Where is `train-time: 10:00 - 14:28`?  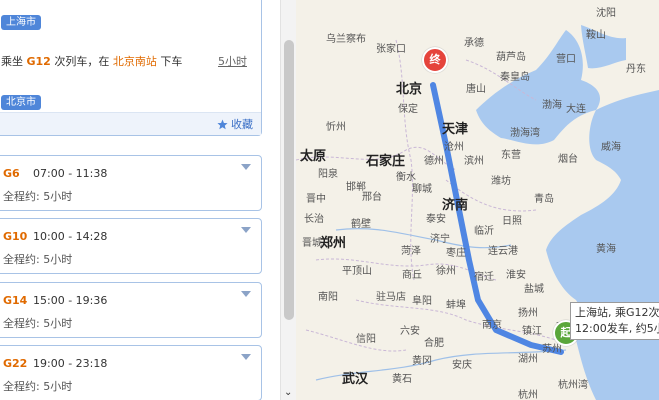 train-time: 10:00 - 14:28 is located at coordinates (70, 236).